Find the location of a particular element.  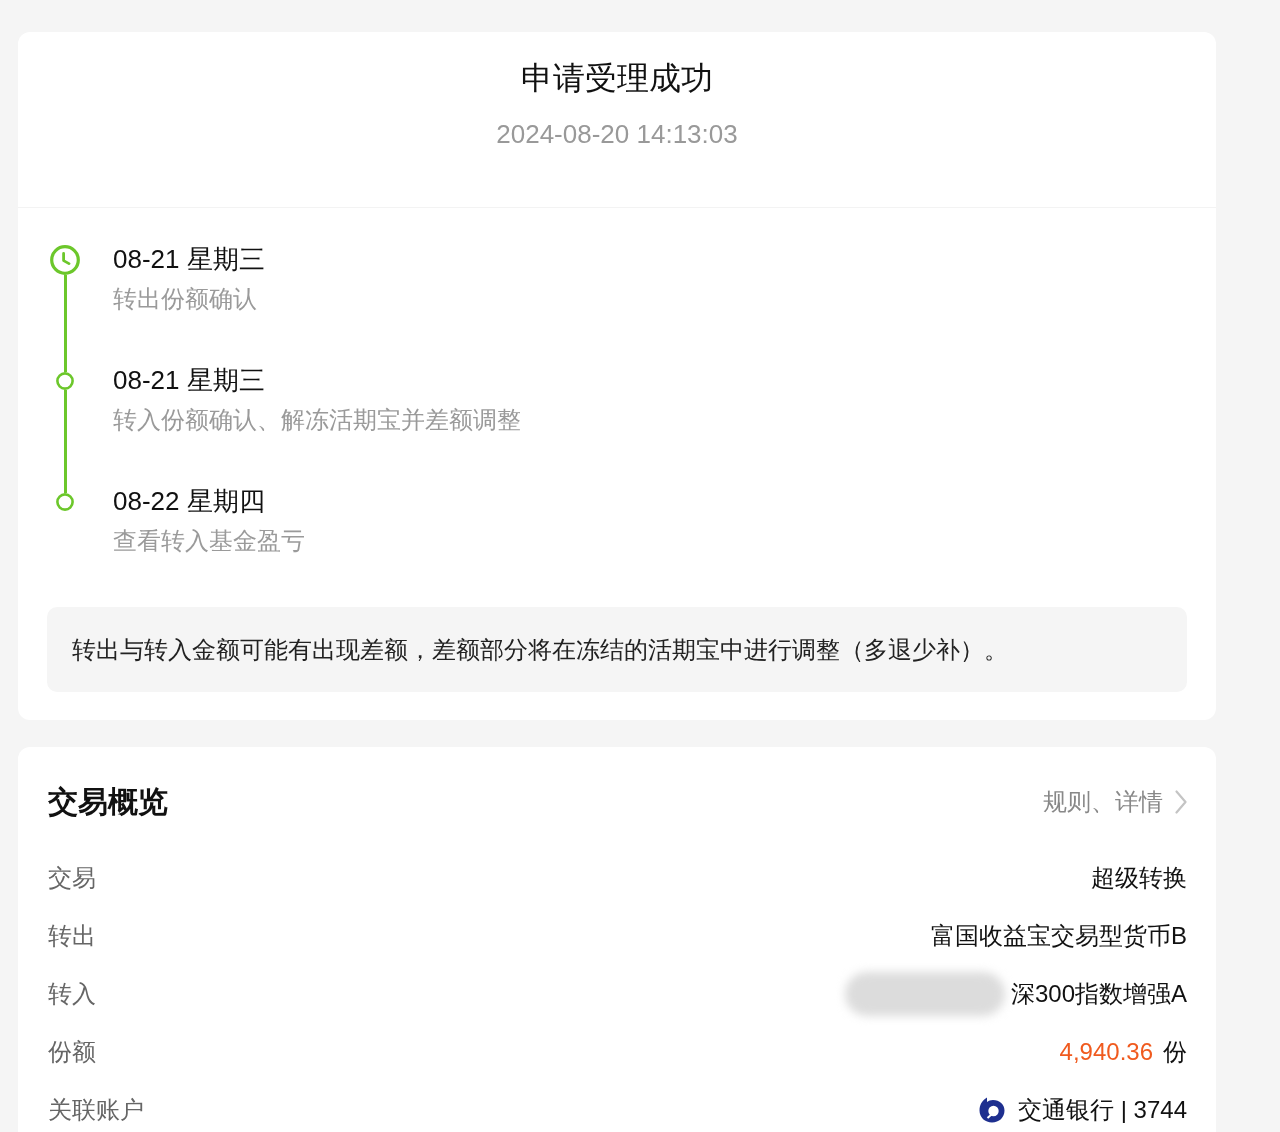

status-title: 申请受理成功 is located at coordinates (617, 78).